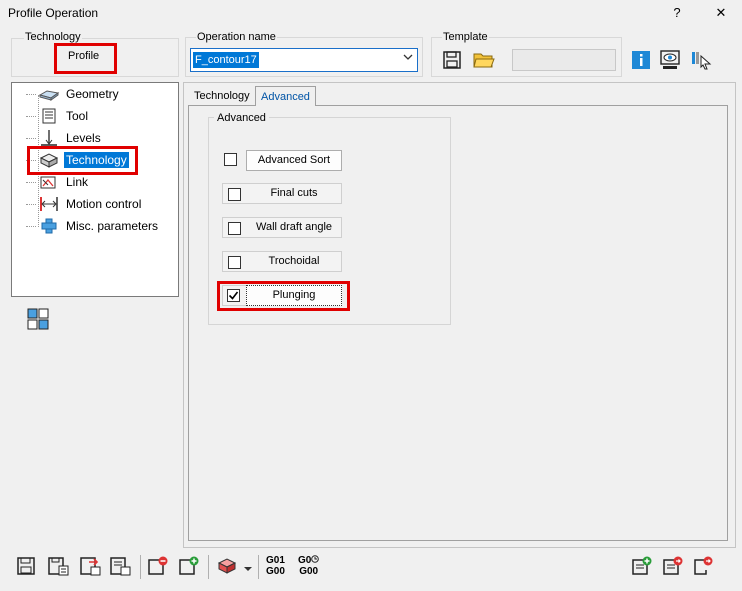 The width and height of the screenshot is (742, 591). What do you see at coordinates (465, 37) in the screenshot?
I see `template-label: Template` at bounding box center [465, 37].